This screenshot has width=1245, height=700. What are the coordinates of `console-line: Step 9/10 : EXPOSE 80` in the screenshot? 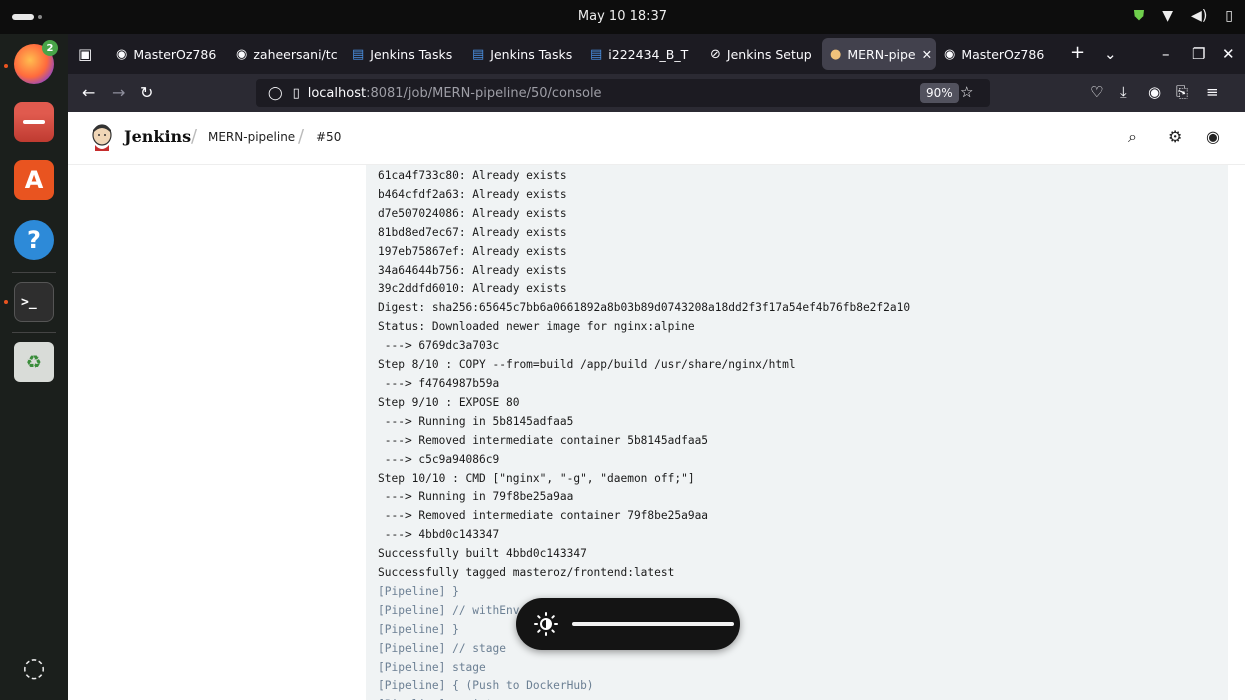 It's located at (449, 402).